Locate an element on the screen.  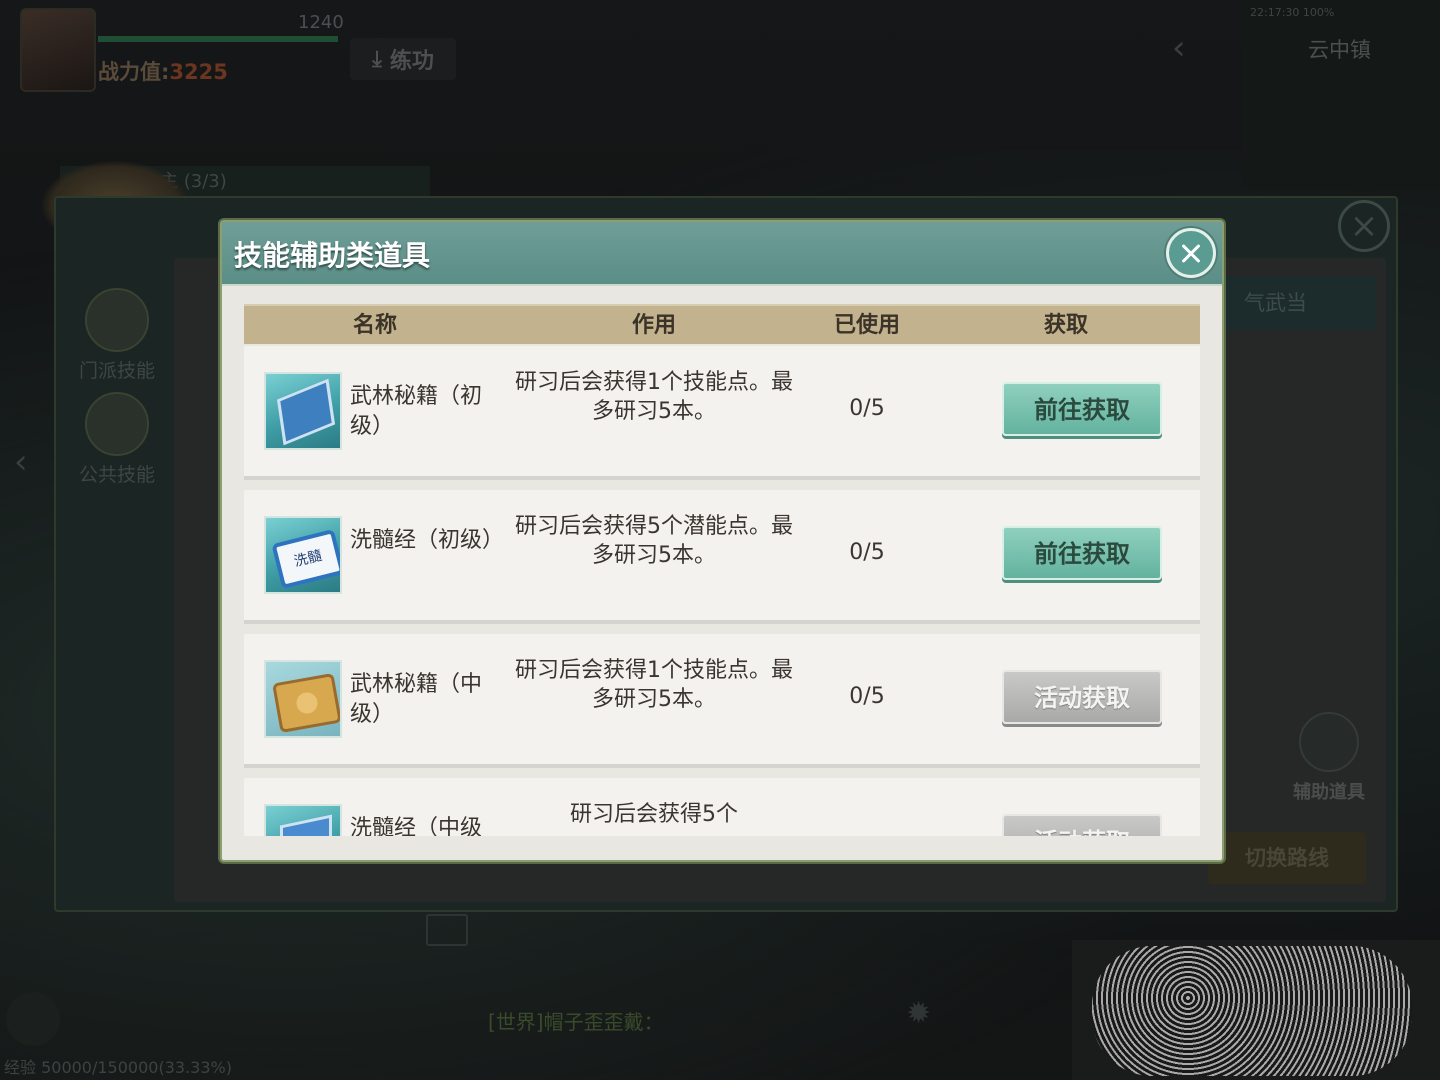
experience-text: 经验 50000/150000(33.33%) is located at coordinates (118, 1067).